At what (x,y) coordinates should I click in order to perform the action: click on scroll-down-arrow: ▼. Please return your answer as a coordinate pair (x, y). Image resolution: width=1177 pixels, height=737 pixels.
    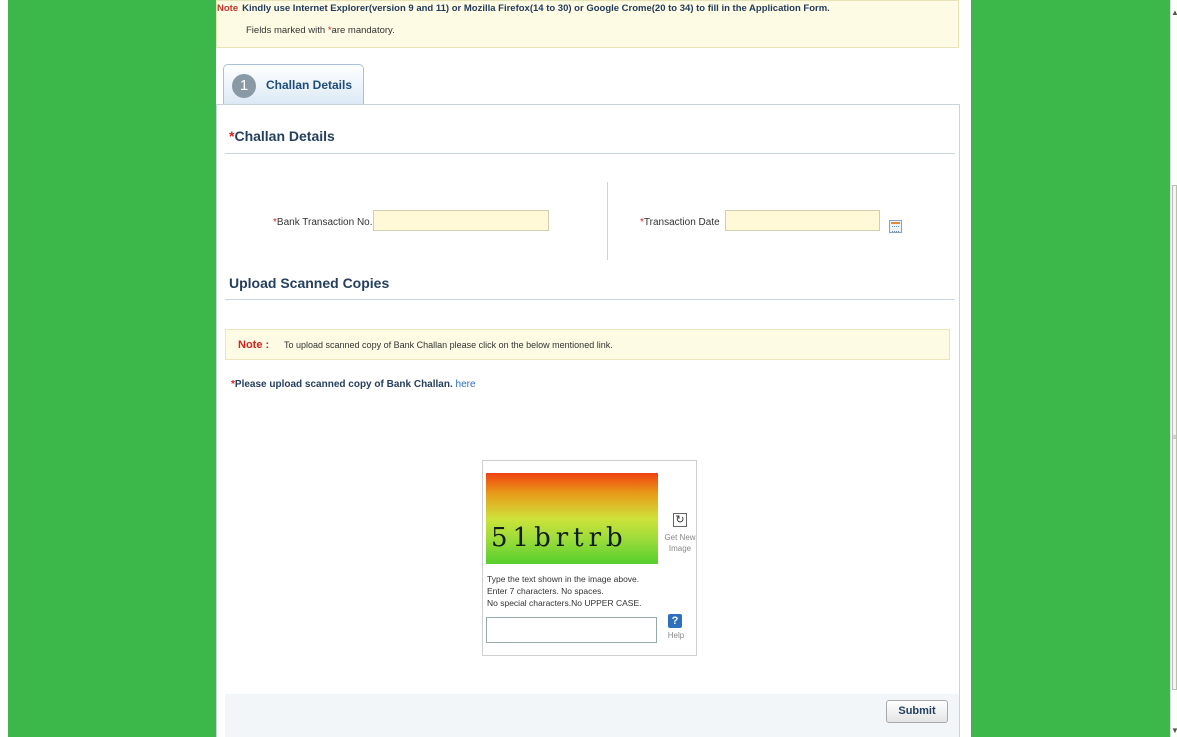
    Looking at the image, I should click on (1174, 730).